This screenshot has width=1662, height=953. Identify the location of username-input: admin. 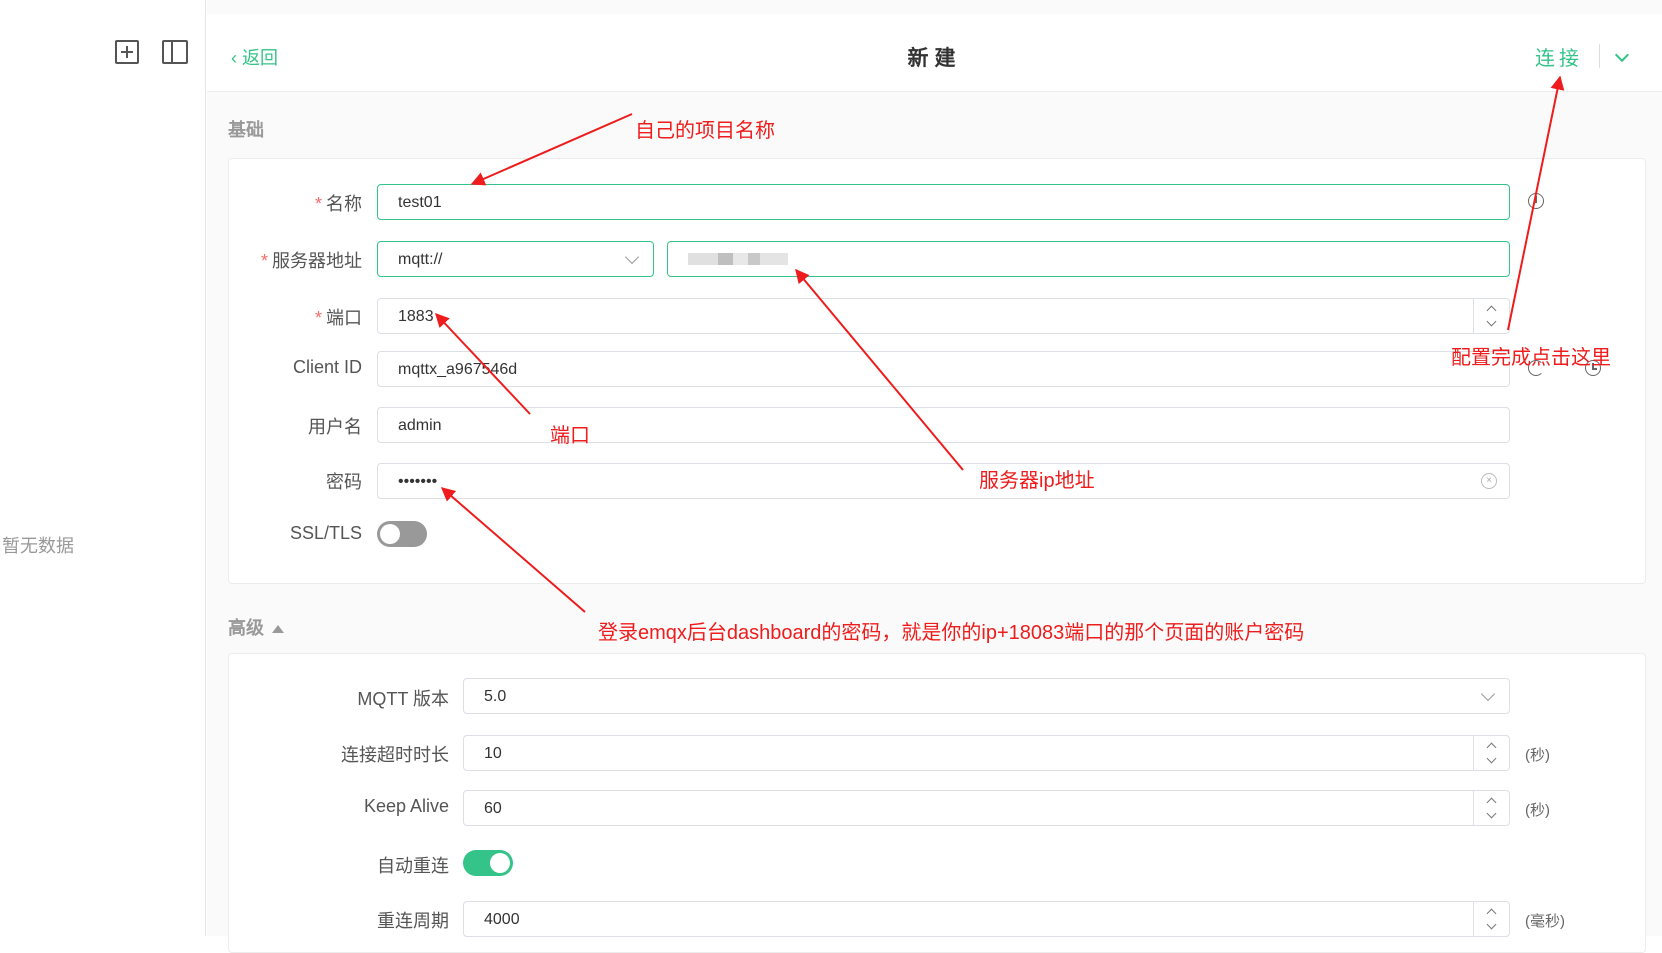
(943, 425).